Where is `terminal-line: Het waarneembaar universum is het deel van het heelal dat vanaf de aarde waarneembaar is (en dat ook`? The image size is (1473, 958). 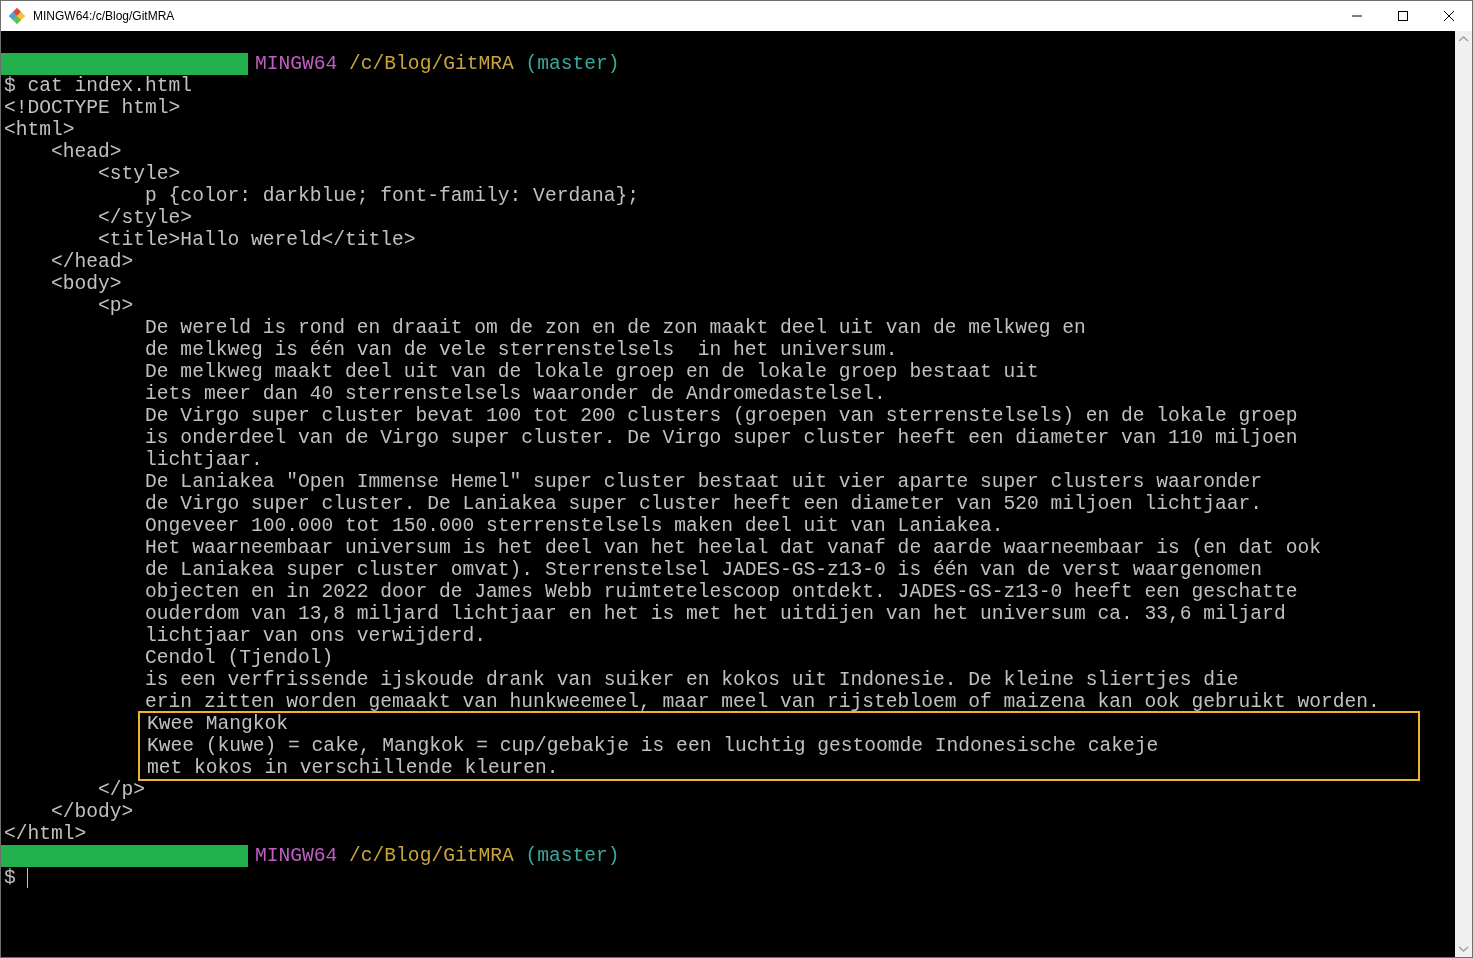 terminal-line: Het waarneembaar universum is het deel van het heelal dat vanaf de aarde waarneembaar is (en dat ook is located at coordinates (732, 548).